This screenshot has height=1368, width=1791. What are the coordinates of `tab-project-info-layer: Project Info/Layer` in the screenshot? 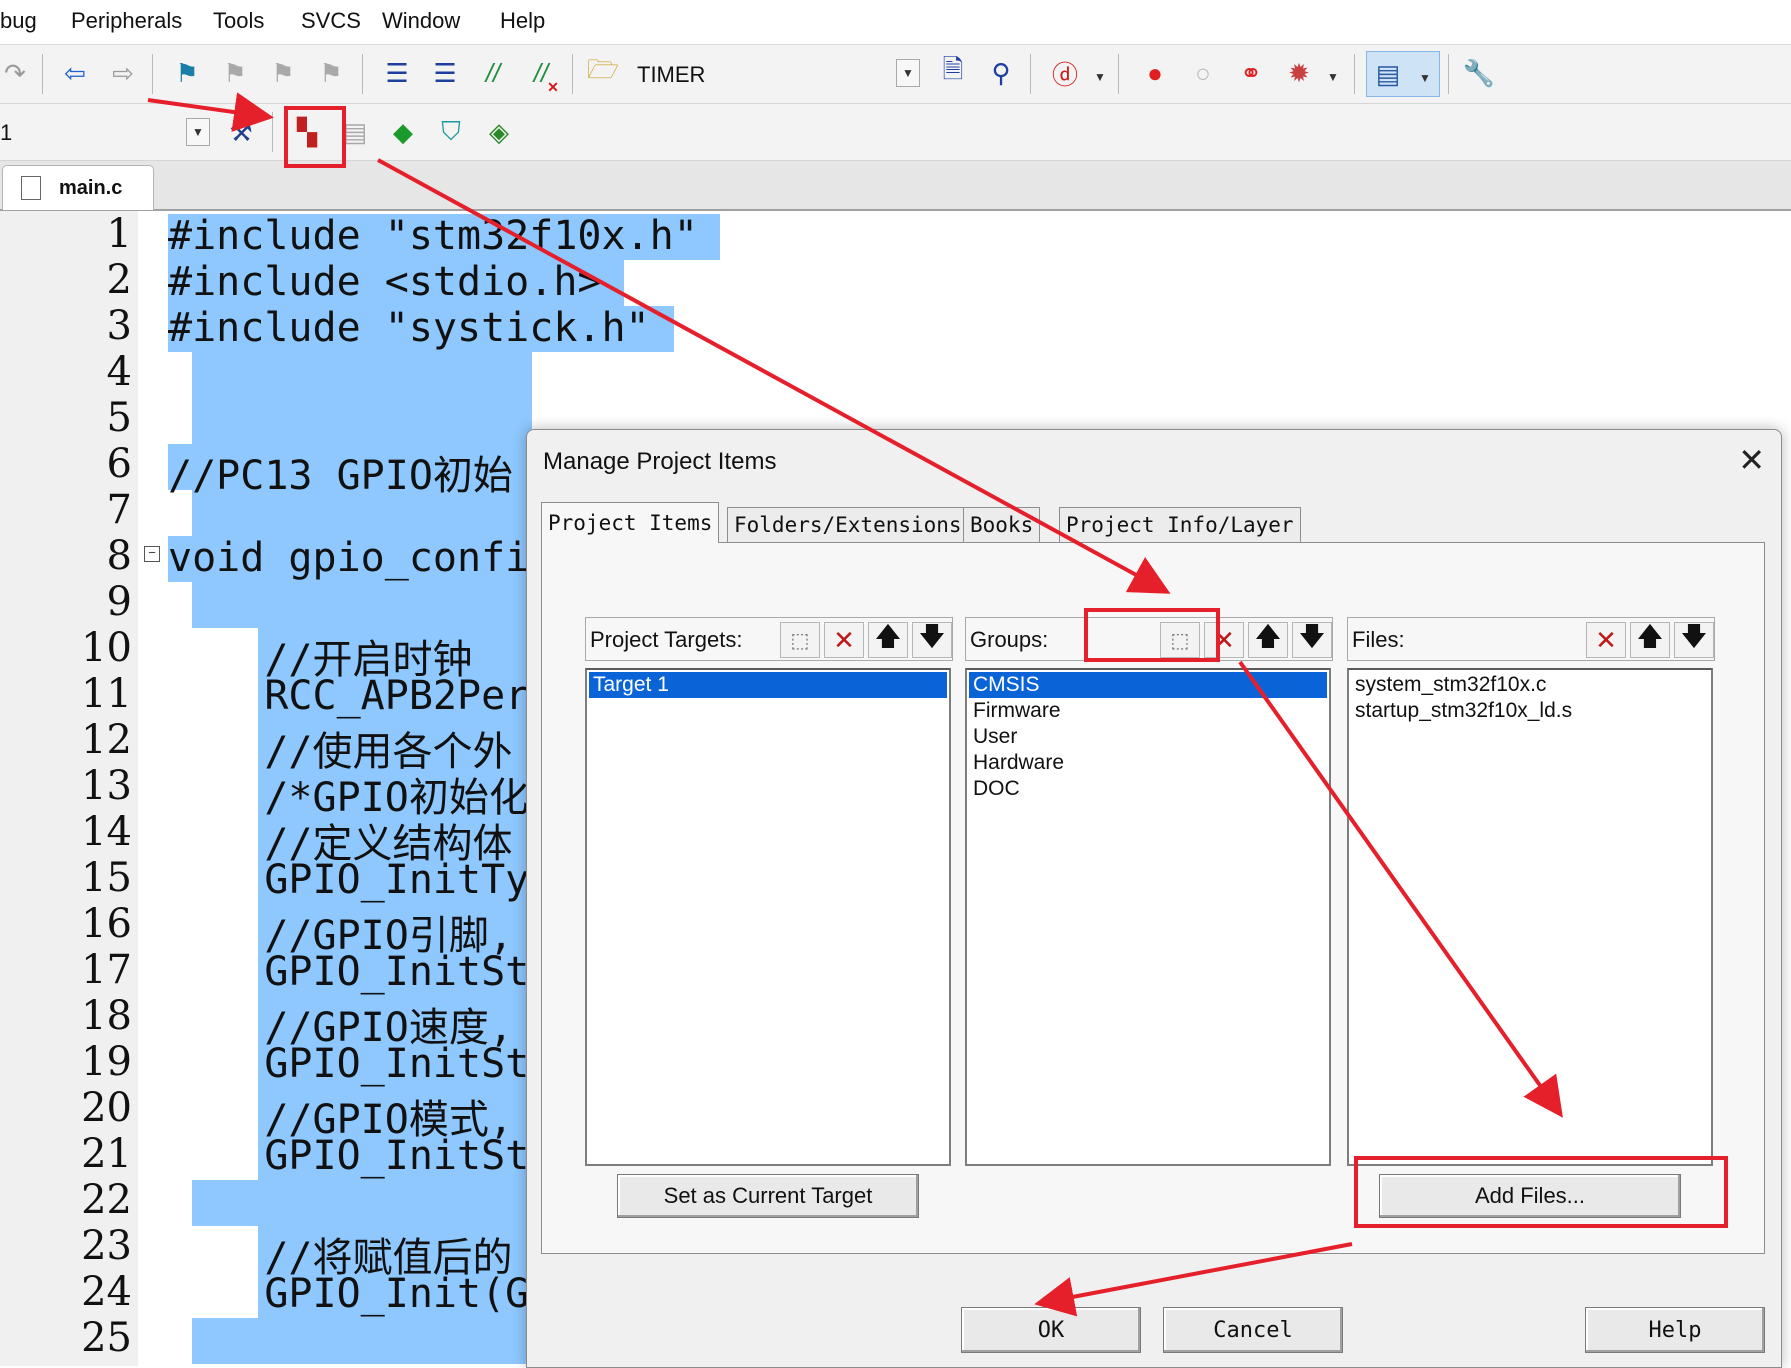 It's located at (1180, 524).